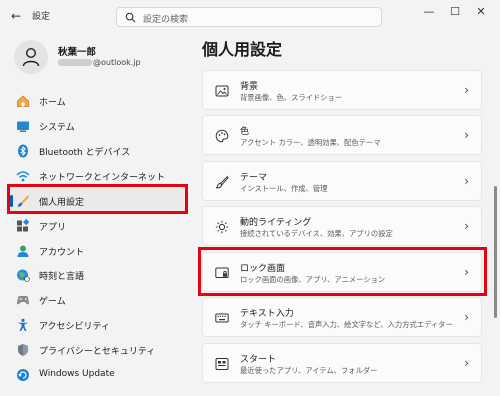  Describe the element at coordinates (75, 62) in the screenshot. I see `redacted-block` at that location.